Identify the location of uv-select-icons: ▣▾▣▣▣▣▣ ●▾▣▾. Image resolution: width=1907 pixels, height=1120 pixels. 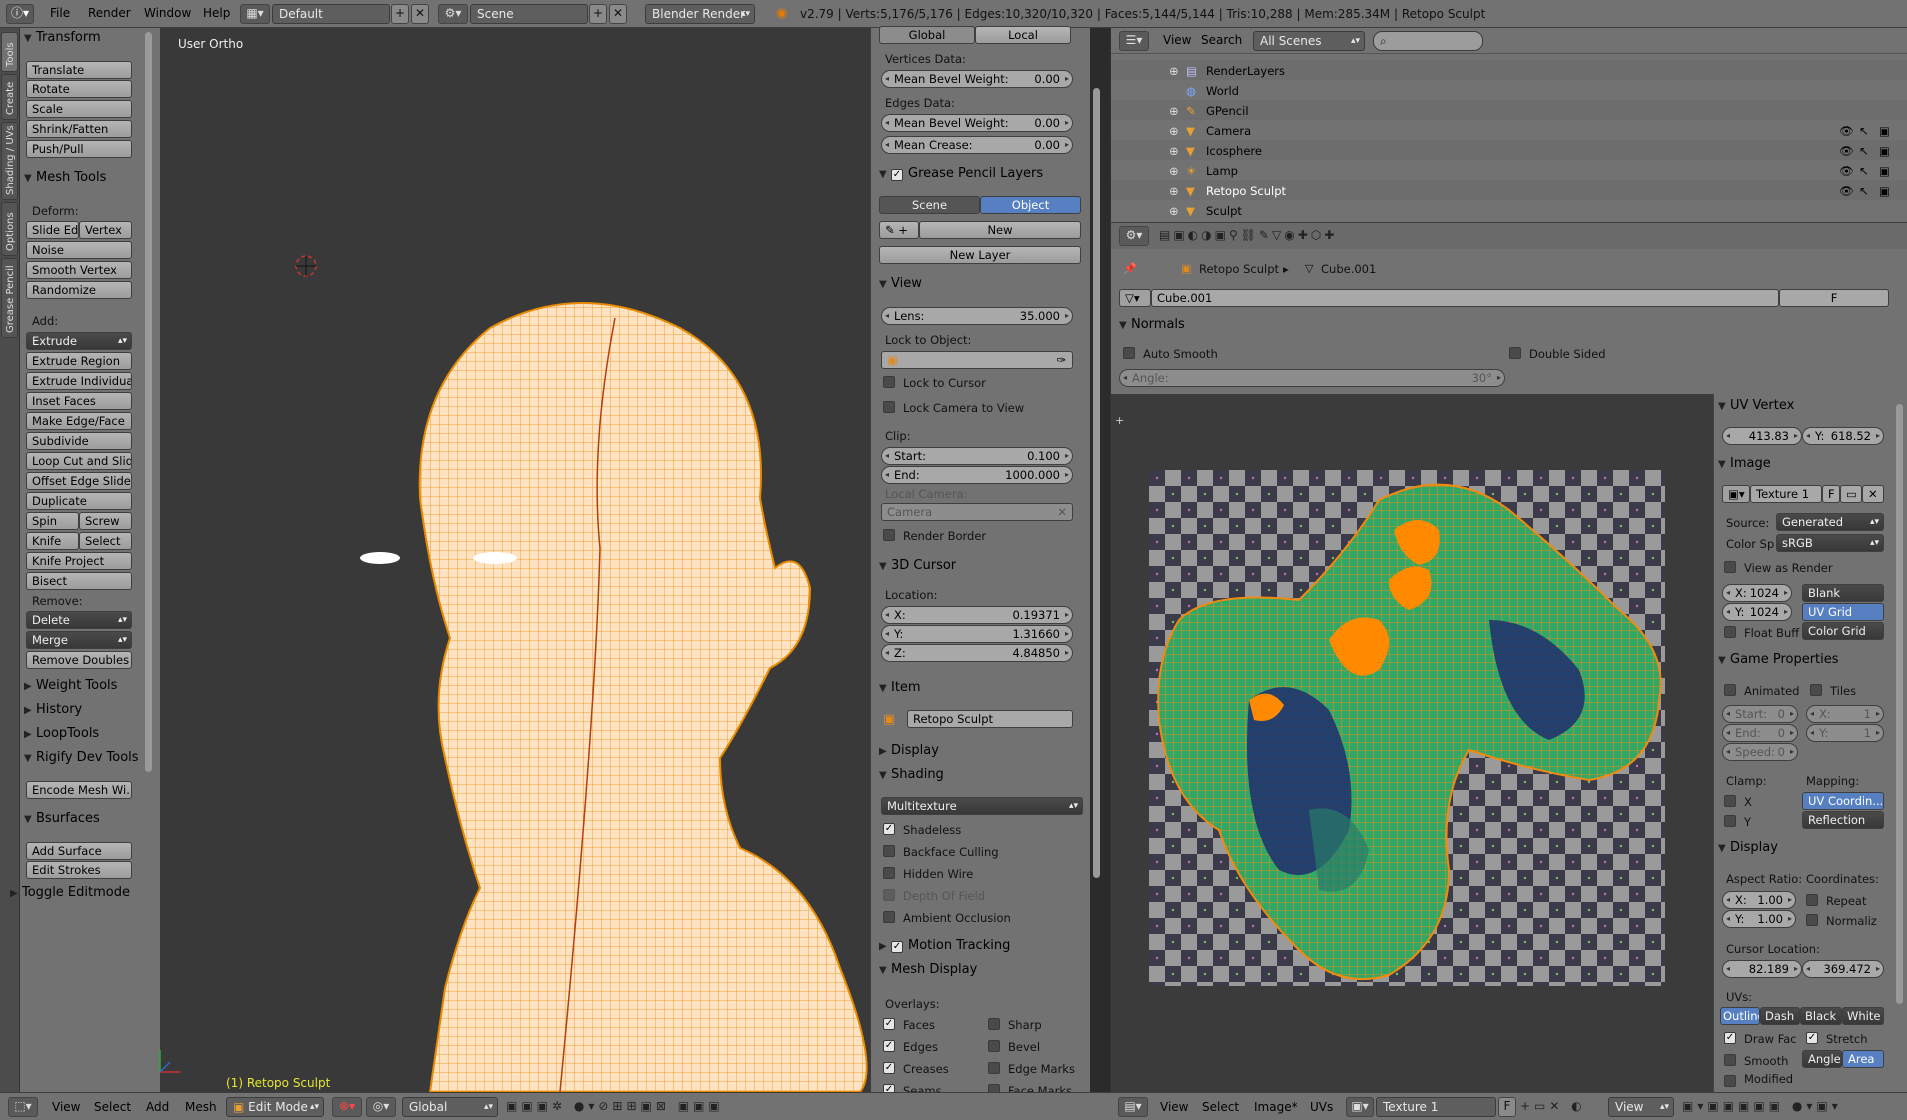
(1762, 1106).